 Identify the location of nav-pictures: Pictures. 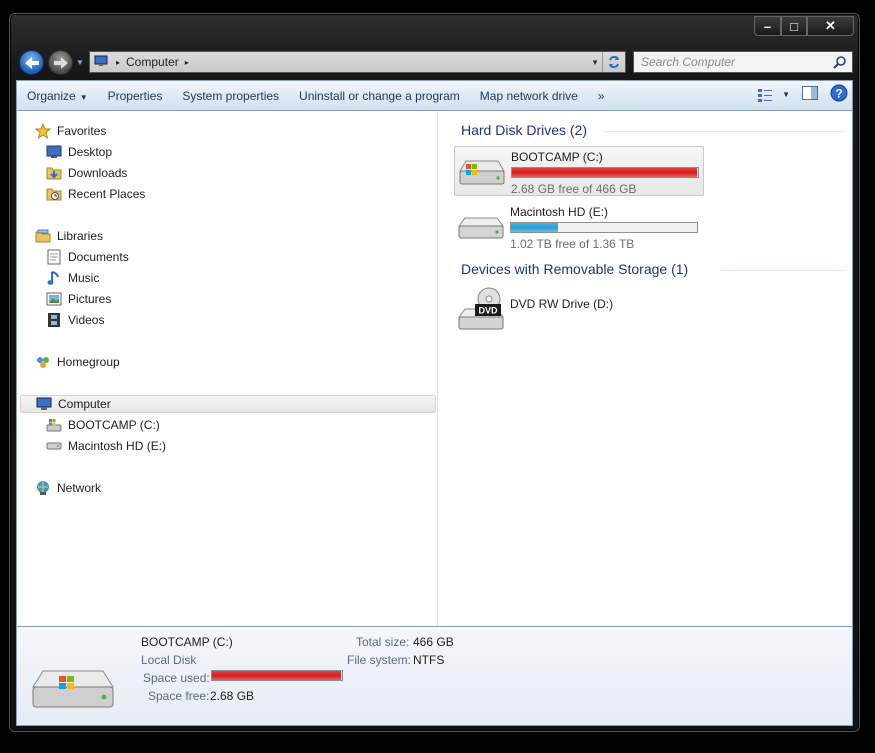
(78, 299).